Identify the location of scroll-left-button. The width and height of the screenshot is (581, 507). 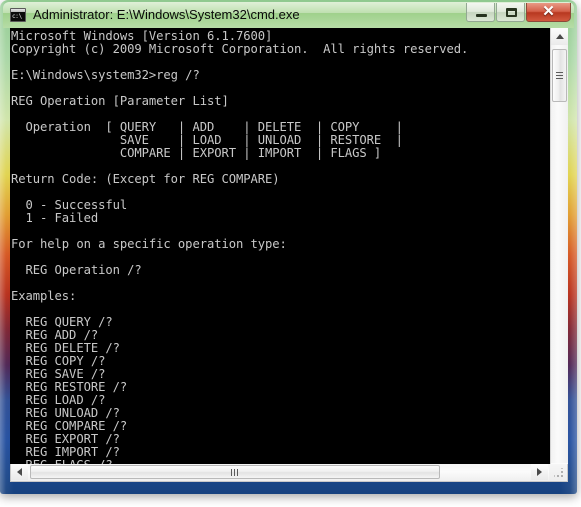
(19, 472).